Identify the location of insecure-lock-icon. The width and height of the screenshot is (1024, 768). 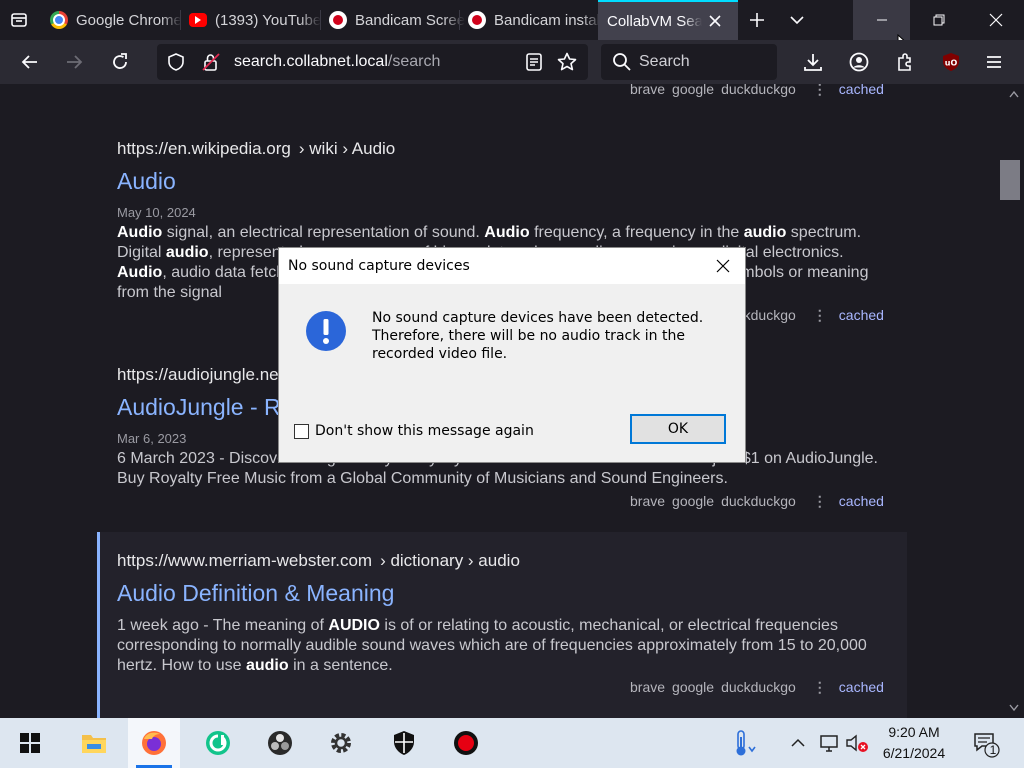
(211, 64).